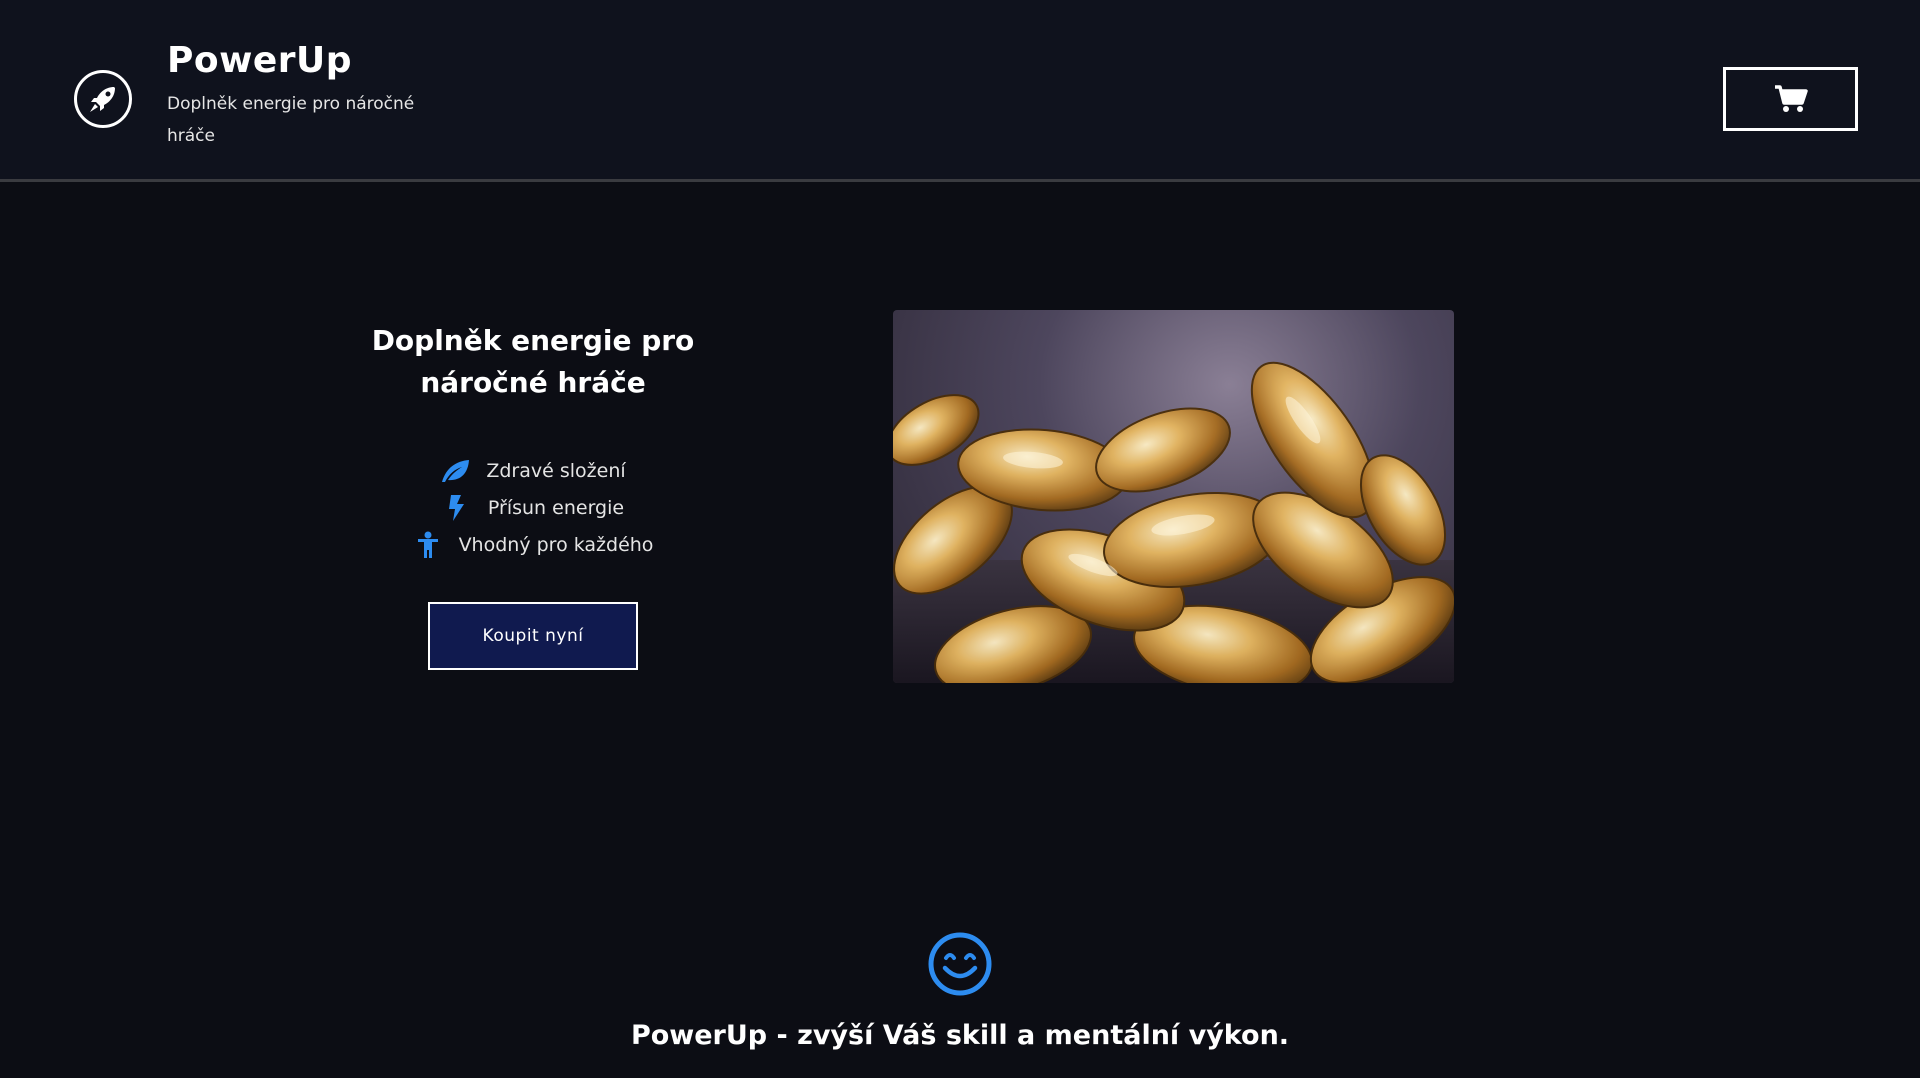 This screenshot has height=1078, width=1920. I want to click on shopping-cart-icon, so click(1791, 98).